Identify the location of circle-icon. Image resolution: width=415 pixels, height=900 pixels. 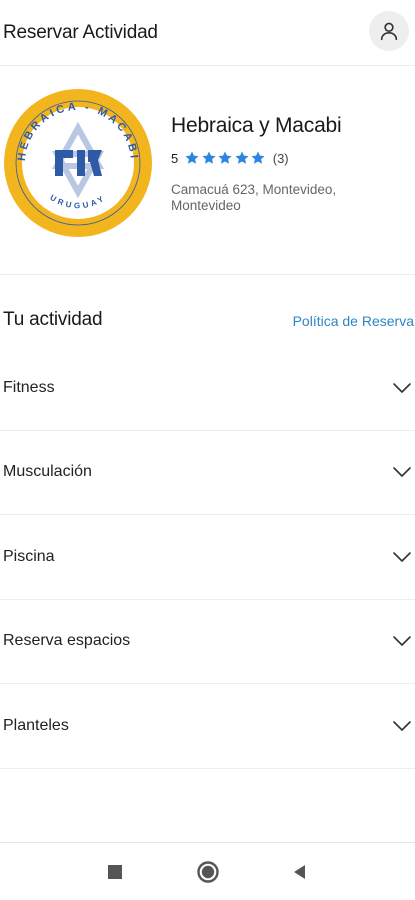
(208, 872).